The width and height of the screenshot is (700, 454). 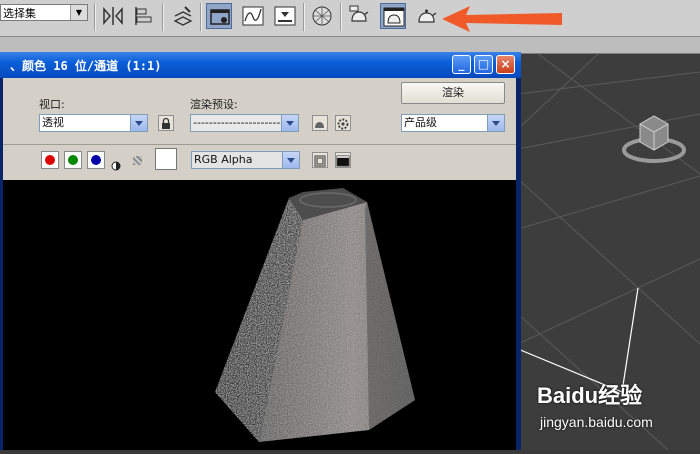 What do you see at coordinates (52, 104) in the screenshot?
I see `viewport-label: 视口:` at bounding box center [52, 104].